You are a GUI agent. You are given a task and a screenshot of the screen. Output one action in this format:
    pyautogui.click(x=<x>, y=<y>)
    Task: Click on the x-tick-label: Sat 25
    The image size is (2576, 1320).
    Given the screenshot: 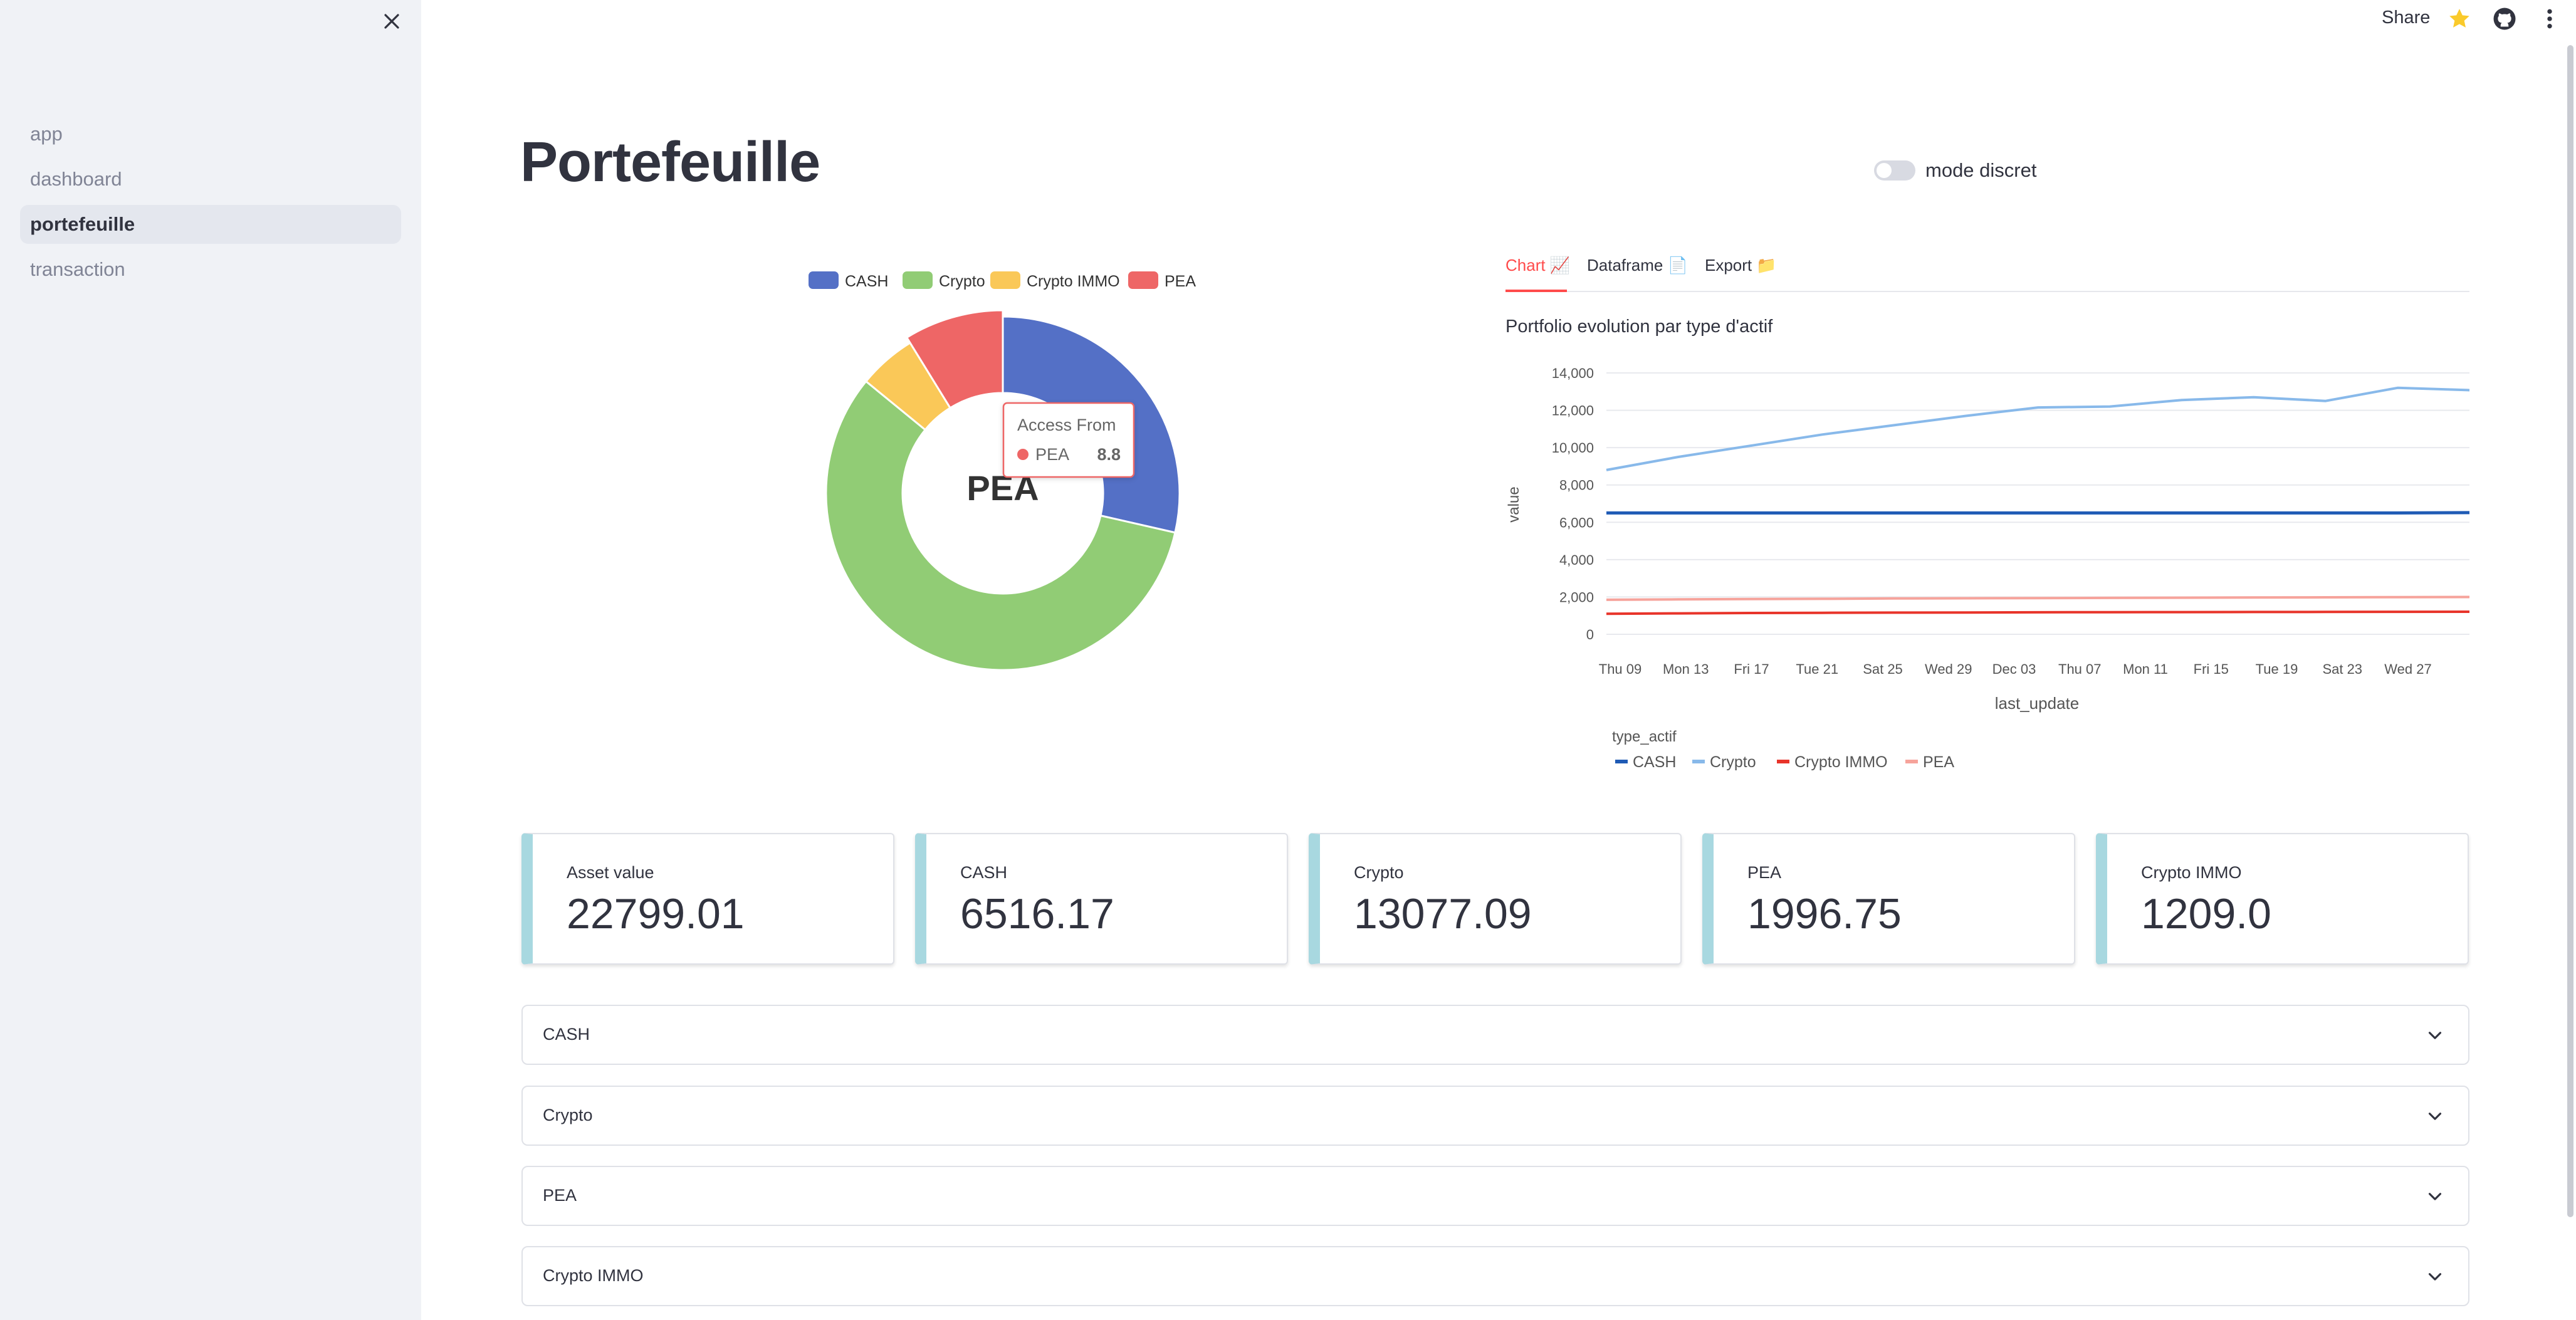 What is the action you would take?
    pyautogui.click(x=1883, y=669)
    